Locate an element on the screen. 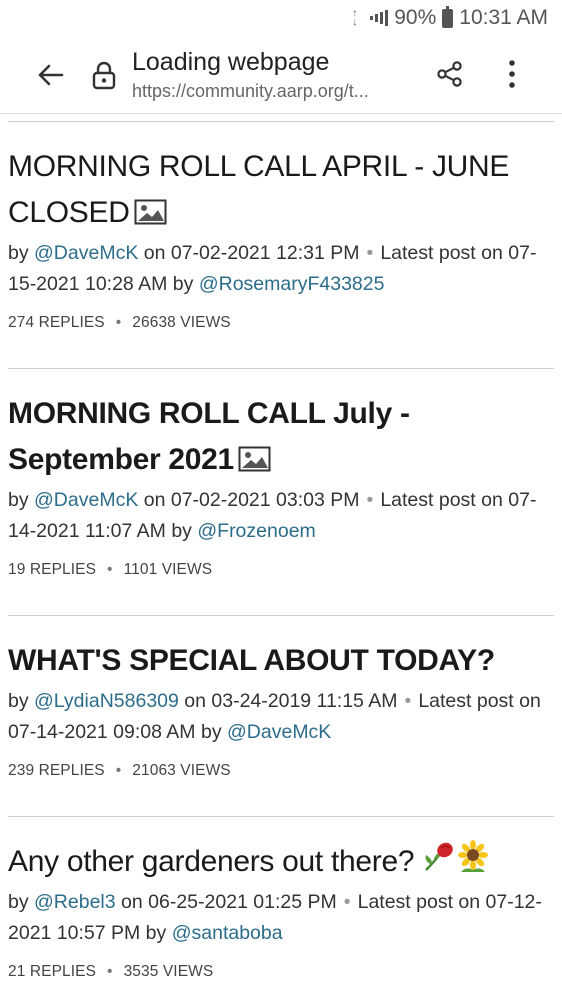 The width and height of the screenshot is (562, 999). replies-count: 239 REPLIES is located at coordinates (56, 770).